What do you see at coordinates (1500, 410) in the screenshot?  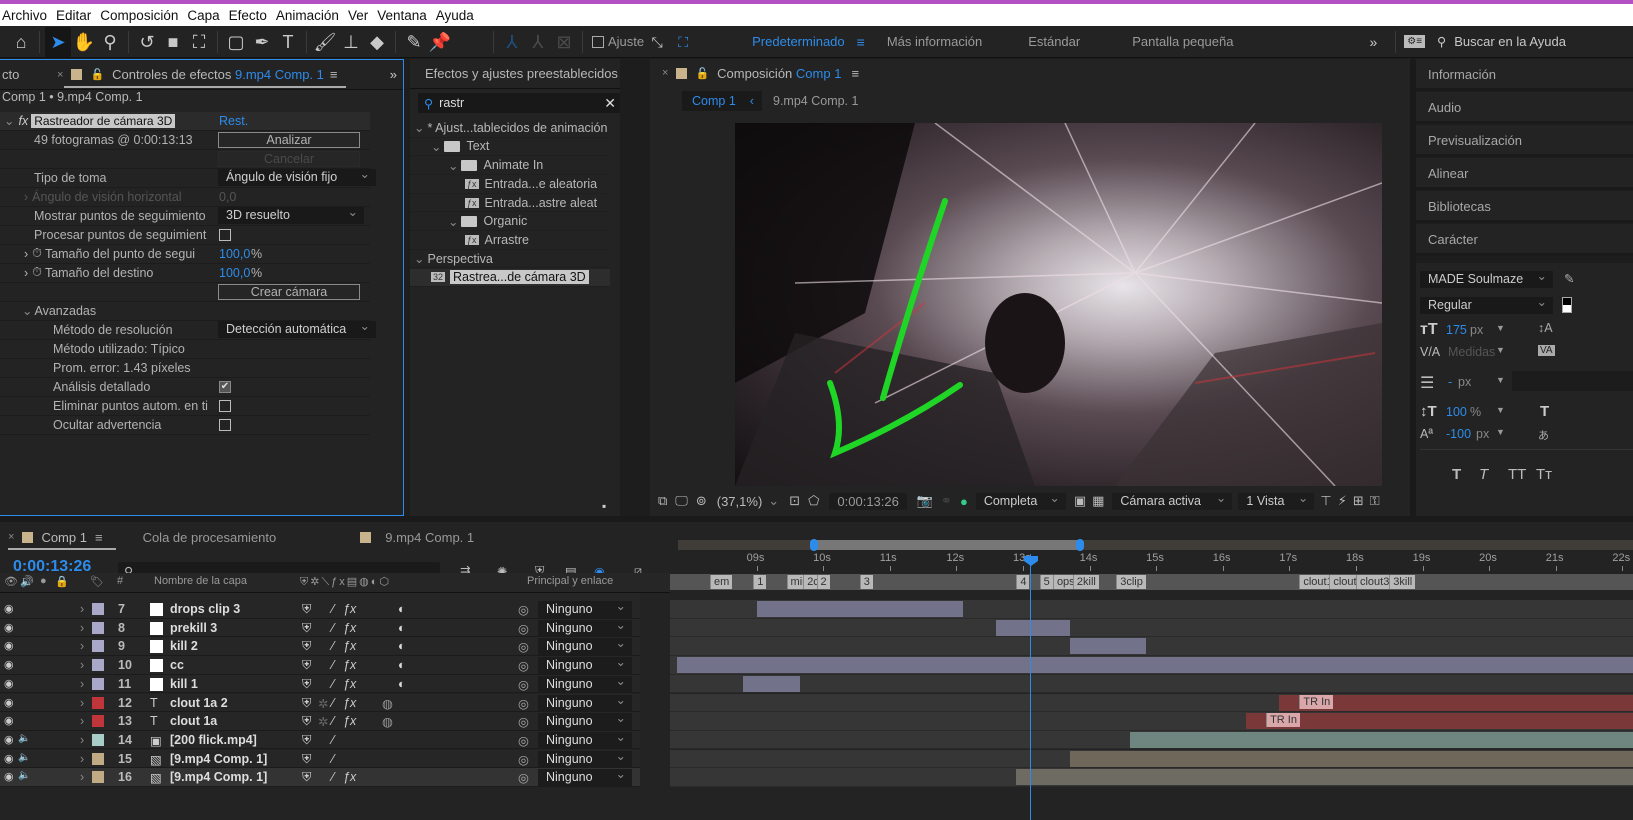 I see `vertical-scale-dropdown-icon: ▼` at bounding box center [1500, 410].